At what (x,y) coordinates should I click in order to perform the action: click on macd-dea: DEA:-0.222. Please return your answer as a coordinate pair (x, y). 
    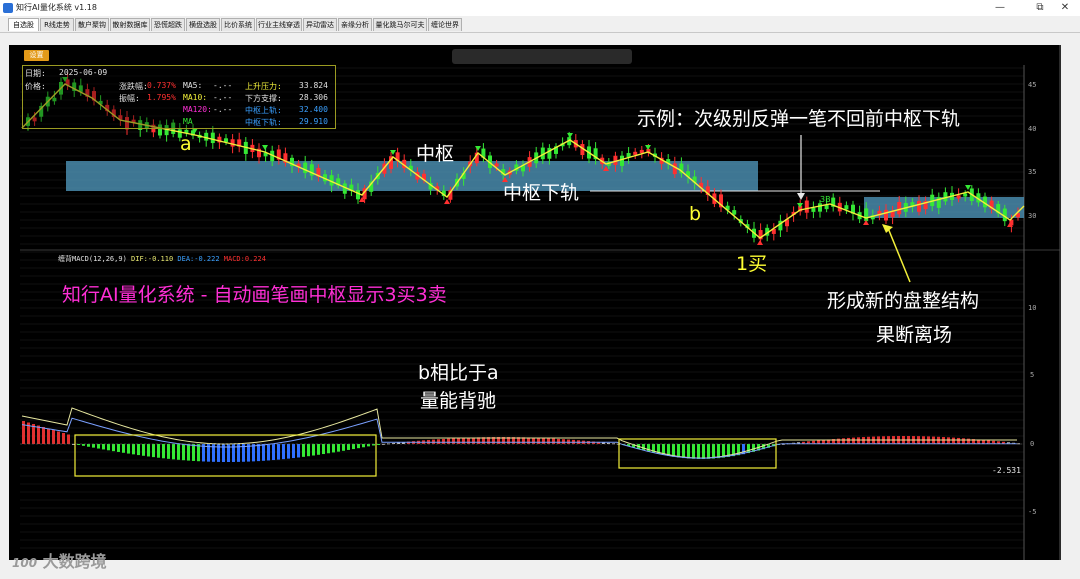
    Looking at the image, I should click on (198, 259).